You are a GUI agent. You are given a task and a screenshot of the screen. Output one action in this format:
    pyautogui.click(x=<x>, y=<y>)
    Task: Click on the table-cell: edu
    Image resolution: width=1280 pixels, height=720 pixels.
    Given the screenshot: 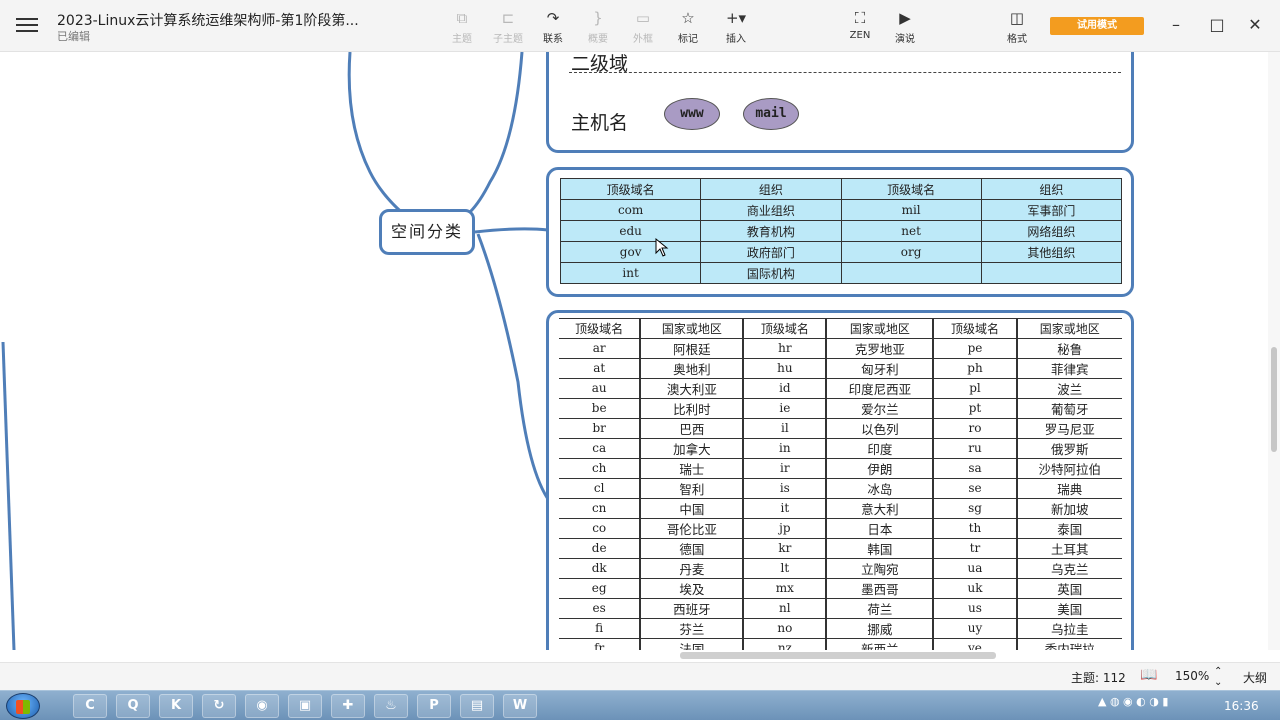 What is the action you would take?
    pyautogui.click(x=630, y=231)
    